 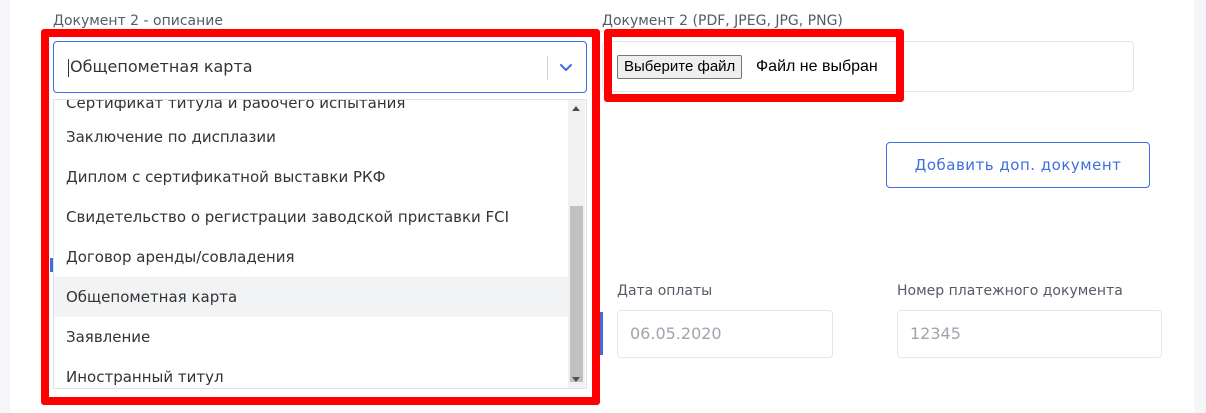 What do you see at coordinates (817, 66) in the screenshot?
I see `file-status-text: Файл не выбран` at bounding box center [817, 66].